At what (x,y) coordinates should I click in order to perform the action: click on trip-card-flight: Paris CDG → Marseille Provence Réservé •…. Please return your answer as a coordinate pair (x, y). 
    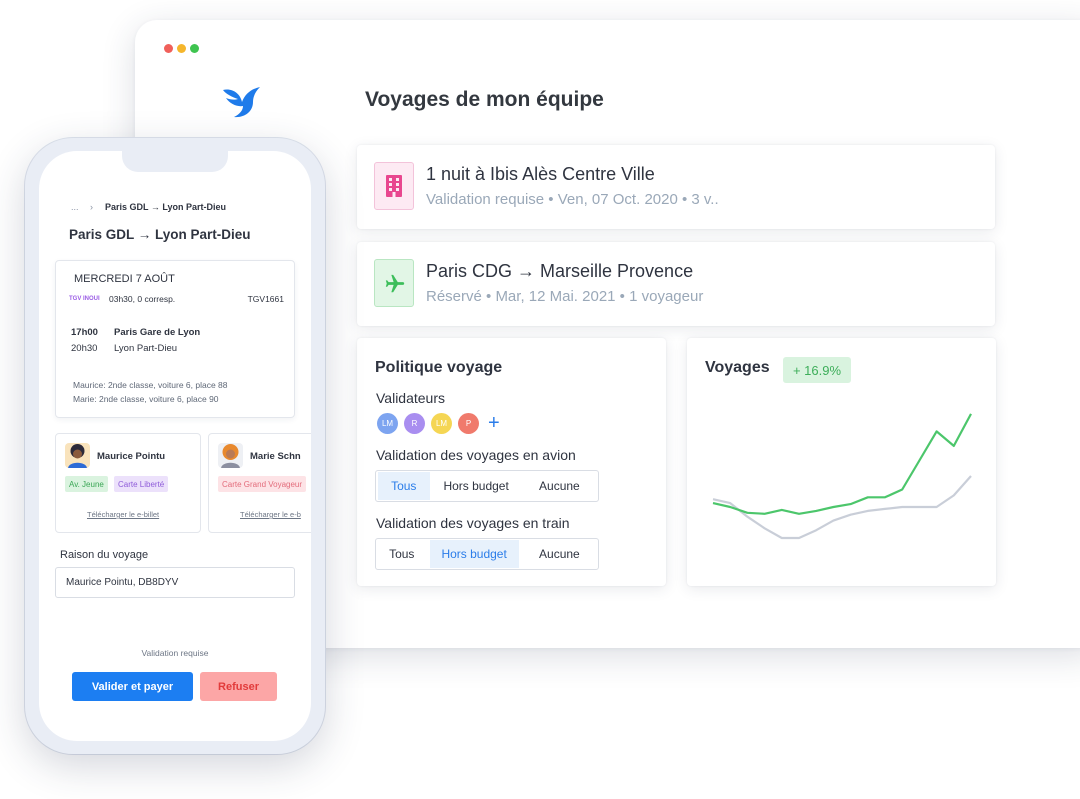
    Looking at the image, I should click on (676, 284).